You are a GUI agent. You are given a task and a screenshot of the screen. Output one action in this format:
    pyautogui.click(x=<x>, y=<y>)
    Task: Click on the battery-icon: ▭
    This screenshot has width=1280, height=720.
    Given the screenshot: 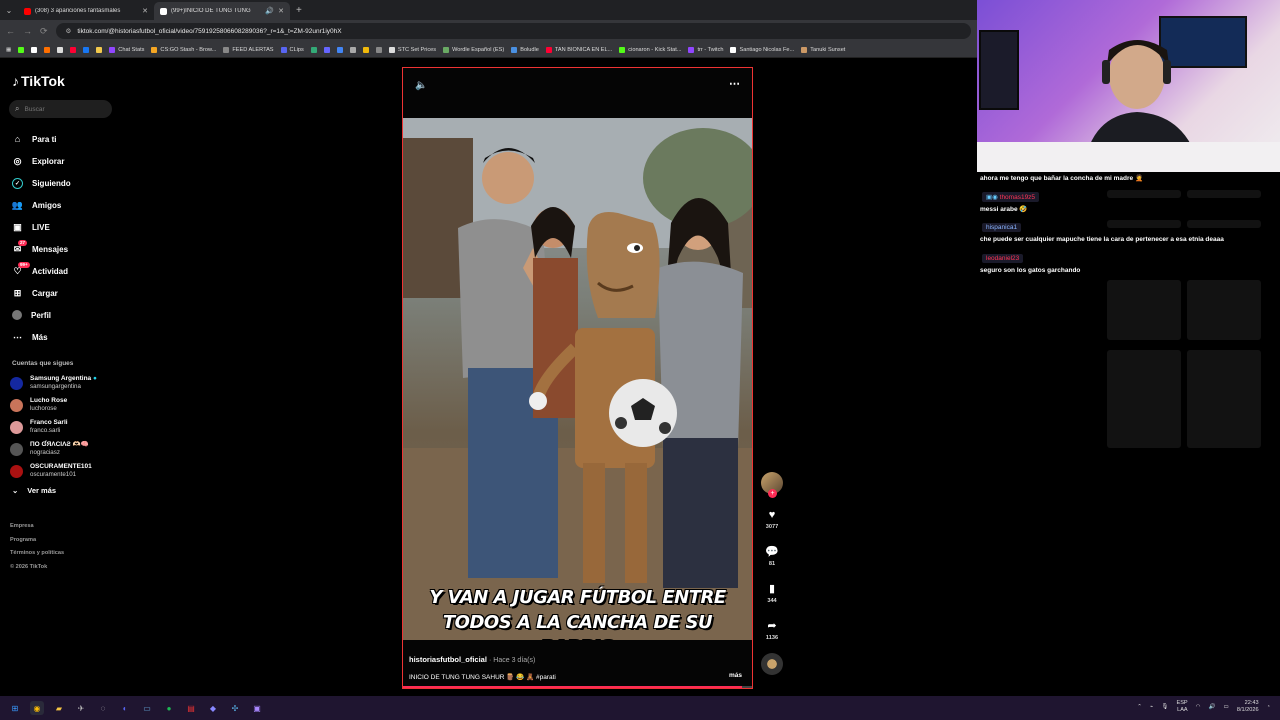 What is the action you would take?
    pyautogui.click(x=1226, y=707)
    